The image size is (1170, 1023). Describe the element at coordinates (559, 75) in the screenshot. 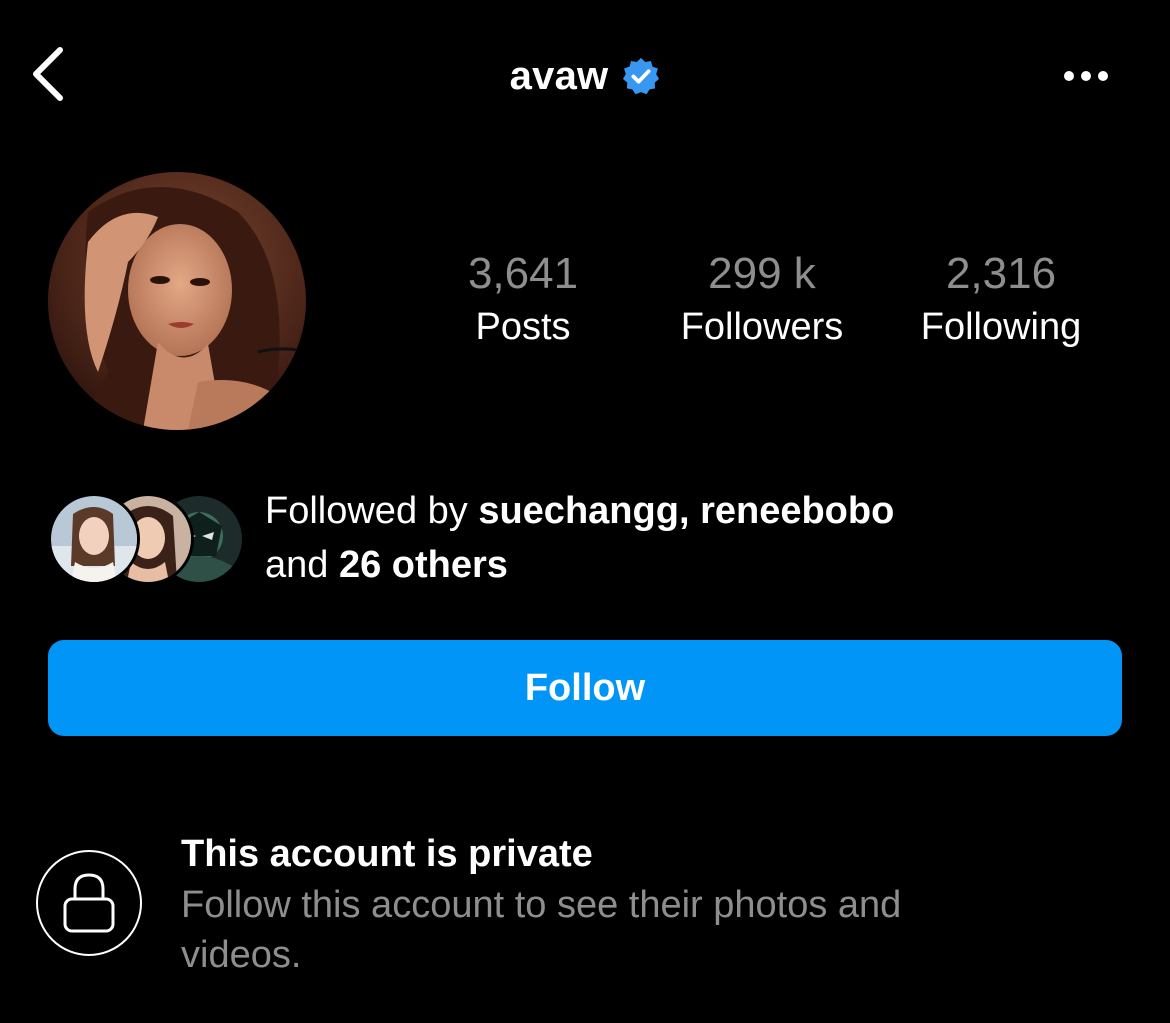

I see `profile-username: avaw` at that location.